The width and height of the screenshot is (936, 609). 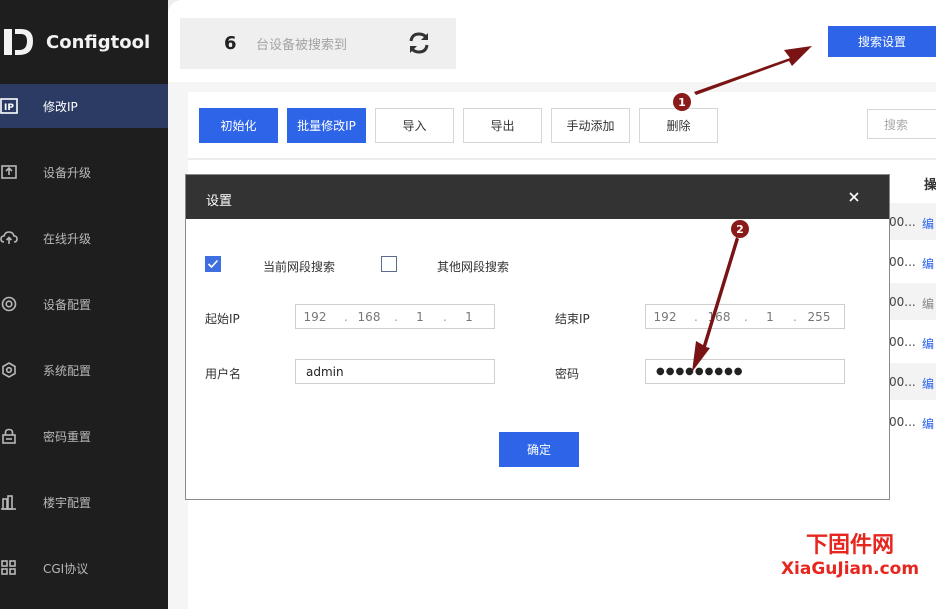 I want to click on sidebar-item-modify-ip: IP 修改IP, so click(x=84, y=106).